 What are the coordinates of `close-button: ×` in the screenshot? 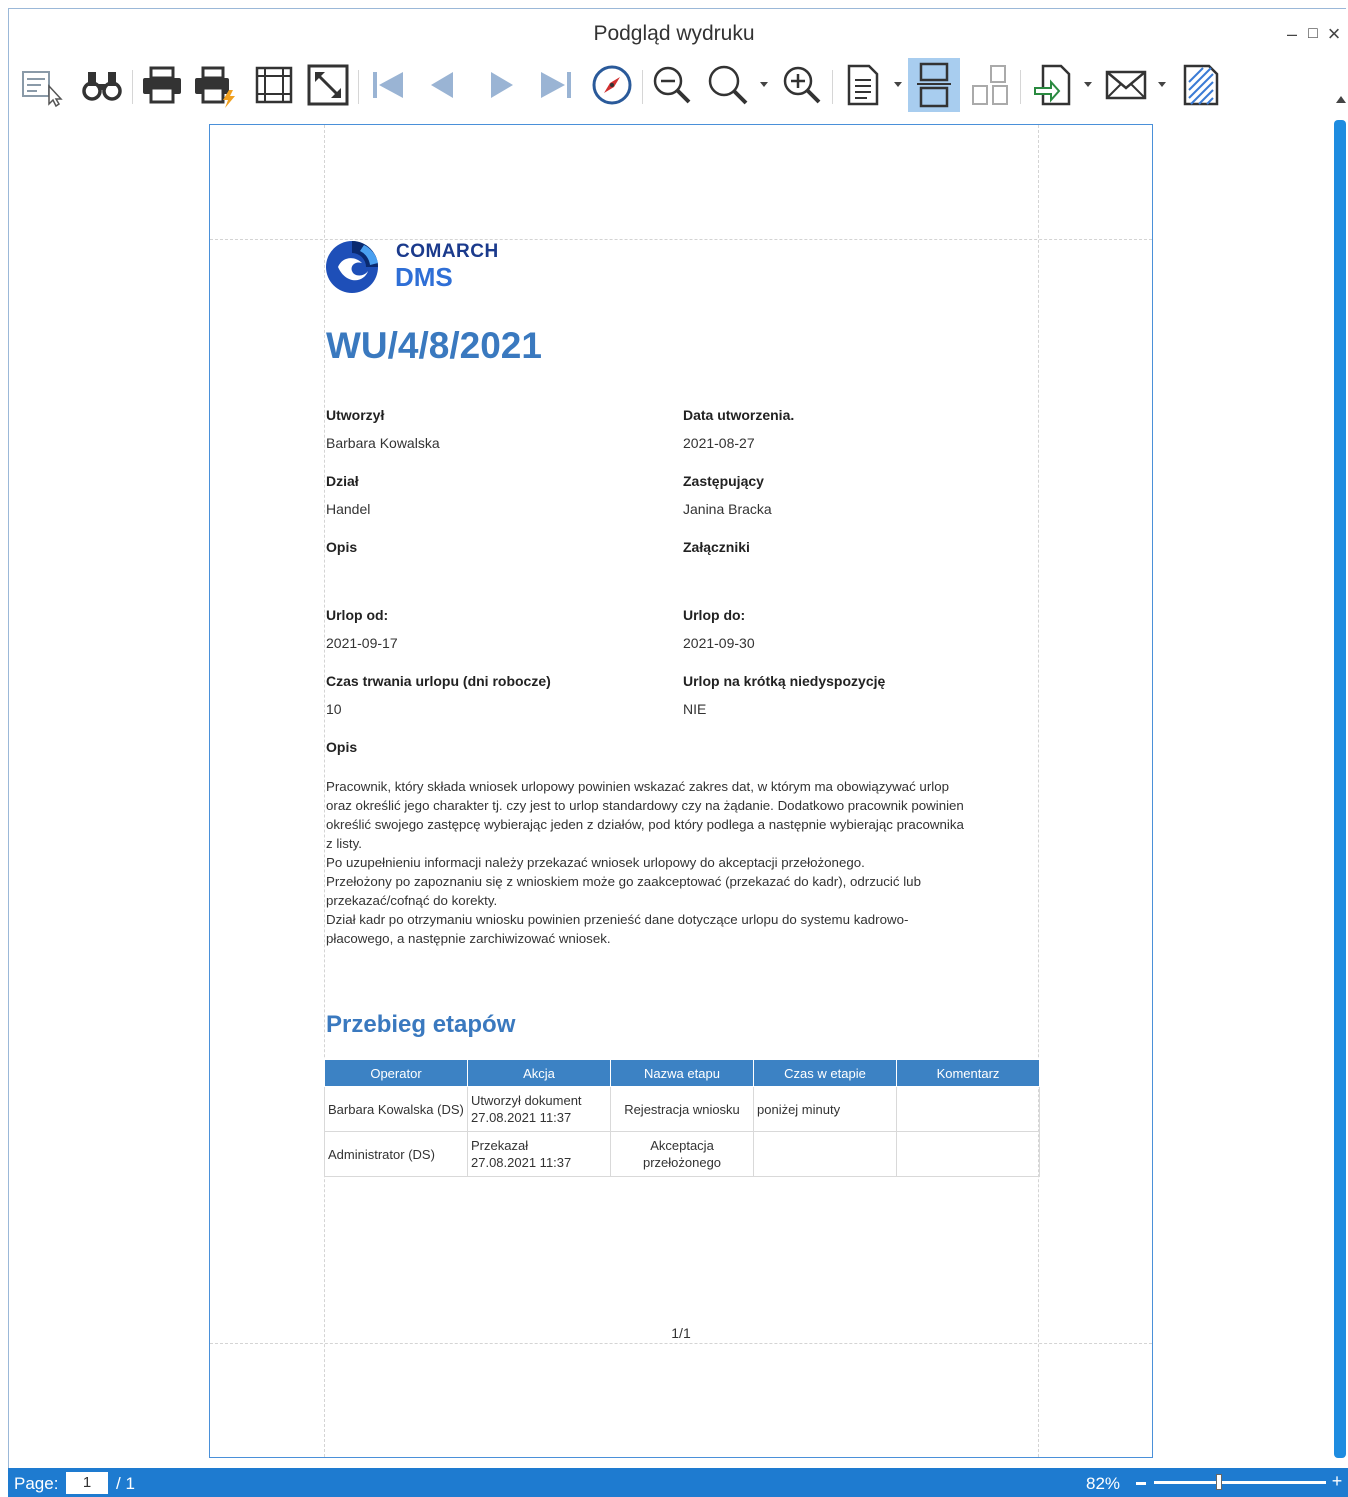 It's located at (1334, 34).